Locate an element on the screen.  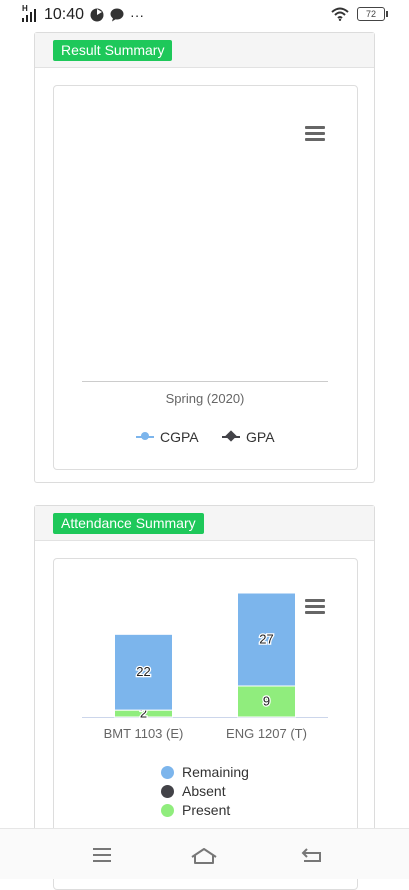
x-axis-category-label: BMT 1103 (E) is located at coordinates (143, 733).